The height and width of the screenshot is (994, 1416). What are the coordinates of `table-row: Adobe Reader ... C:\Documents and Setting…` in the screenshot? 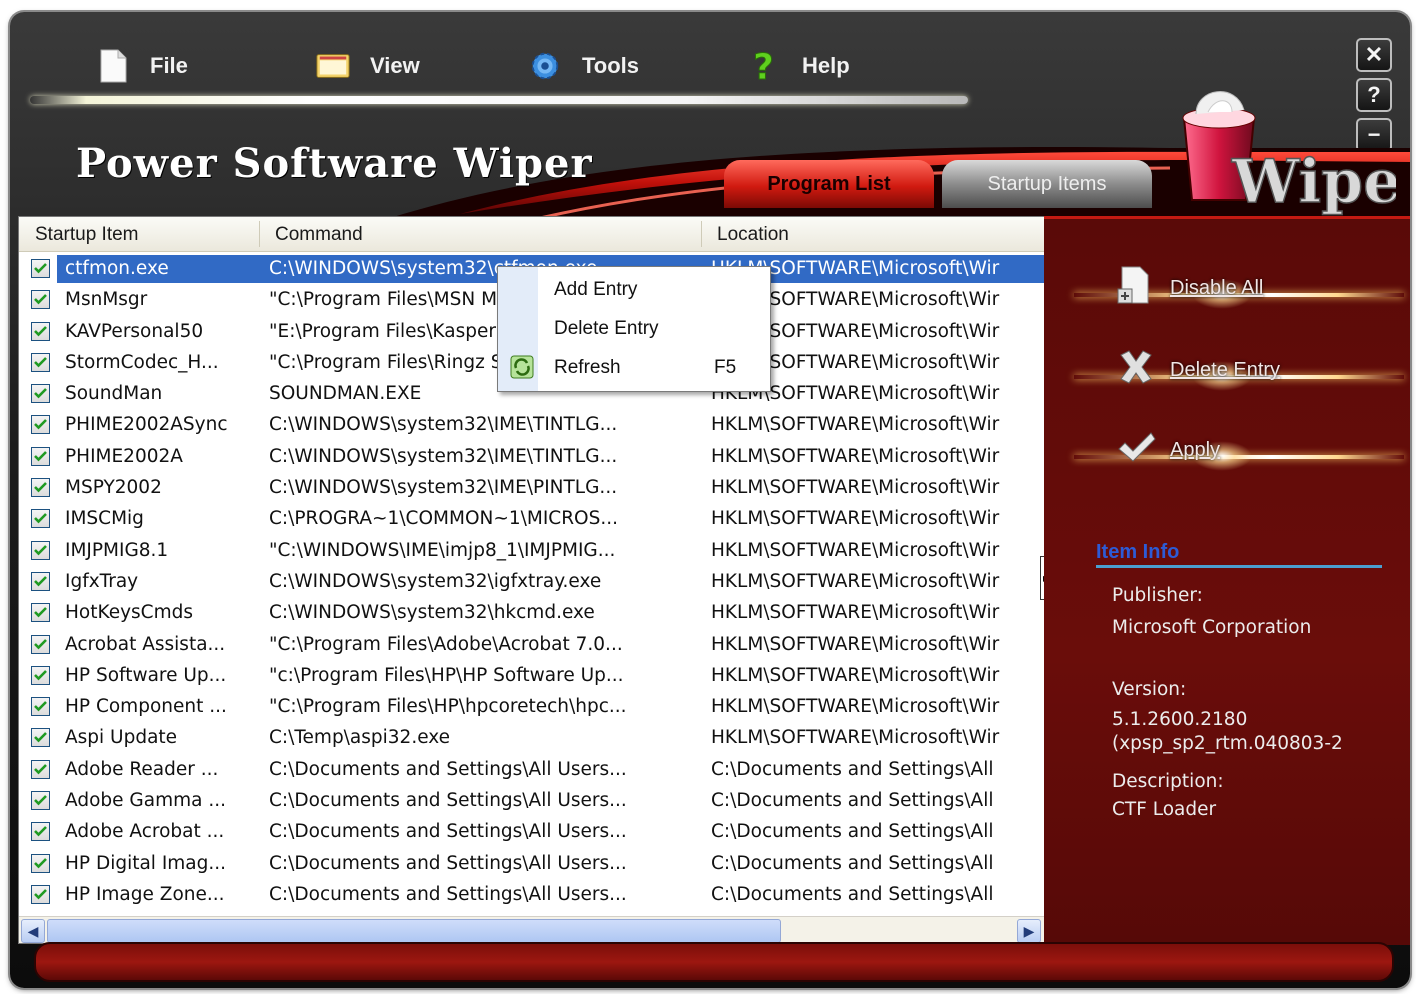 It's located at (532, 771).